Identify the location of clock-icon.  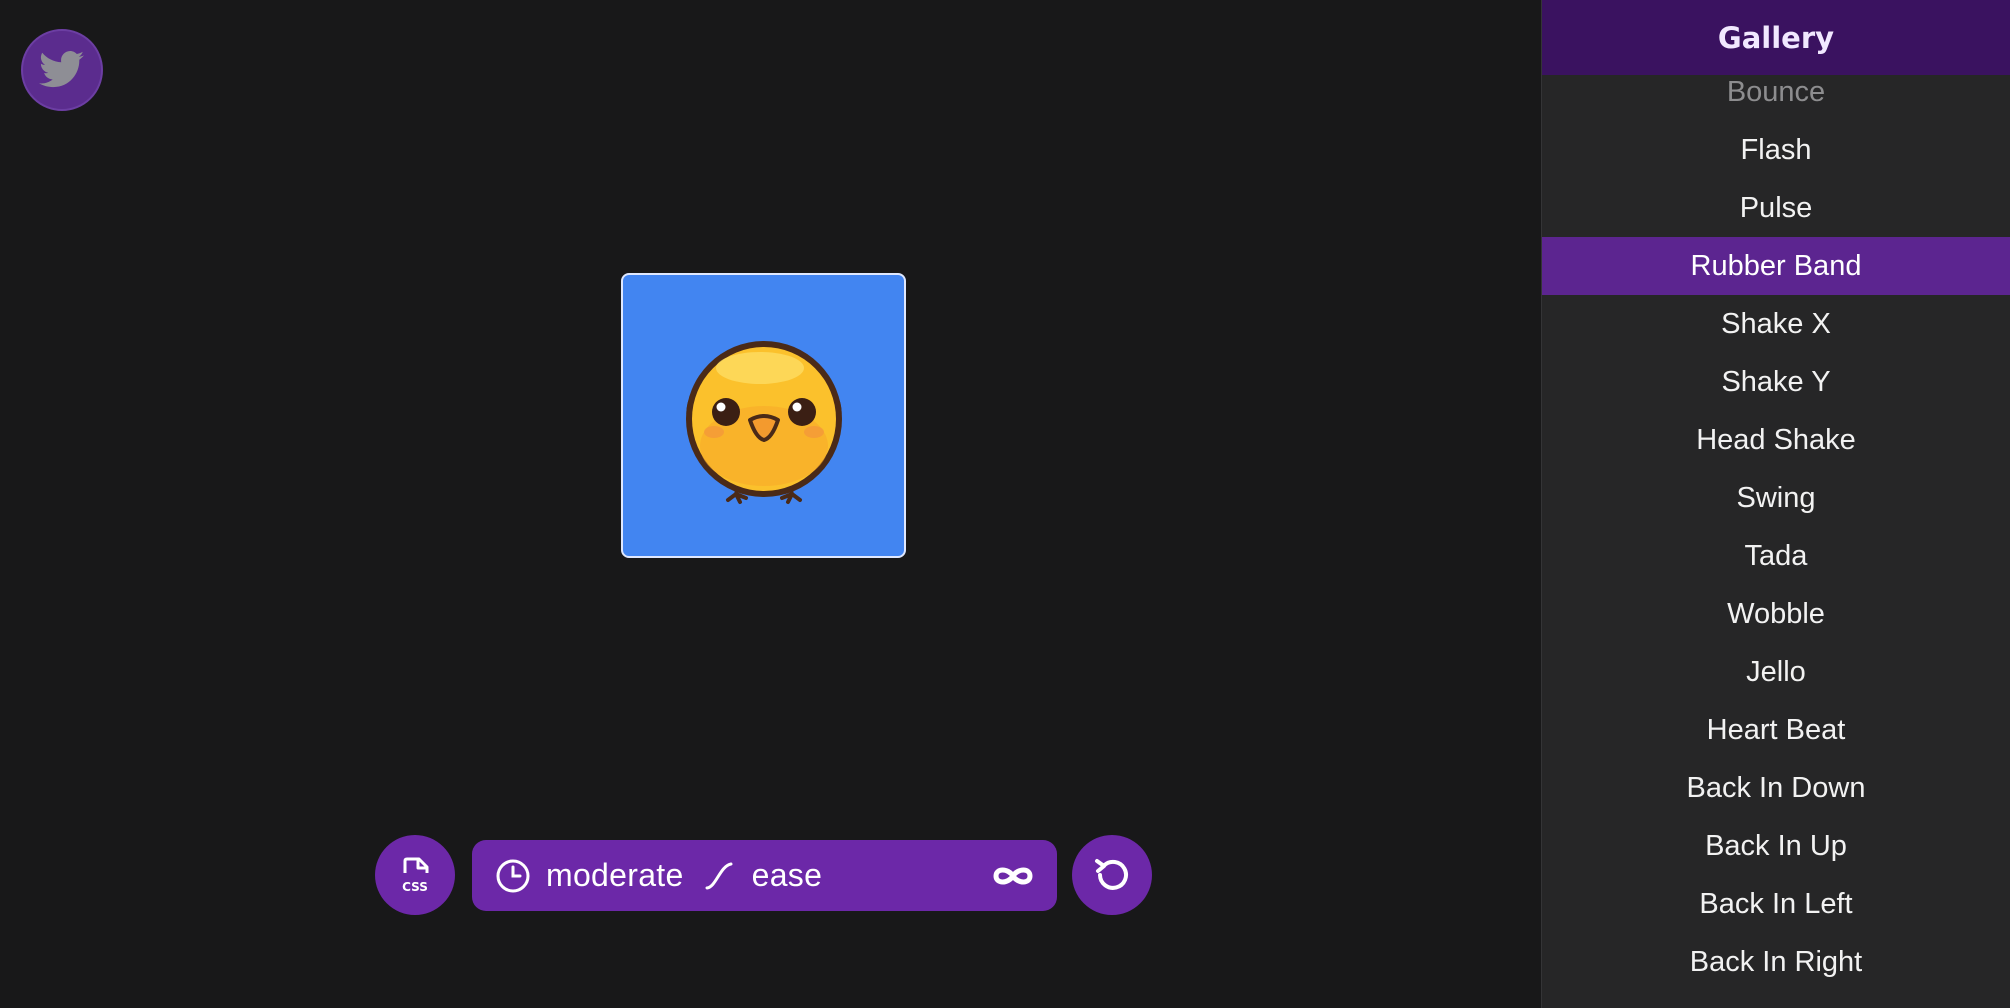
(513, 876).